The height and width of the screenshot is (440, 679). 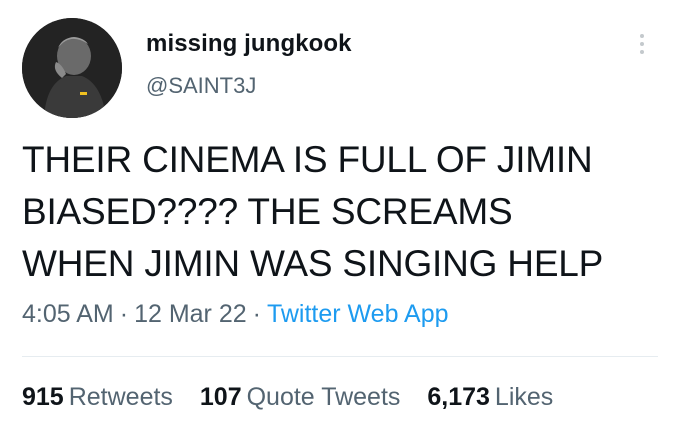 I want to click on tweet-text-line: WHEN JIMIN WAS SINGING HELP, so click(x=313, y=263).